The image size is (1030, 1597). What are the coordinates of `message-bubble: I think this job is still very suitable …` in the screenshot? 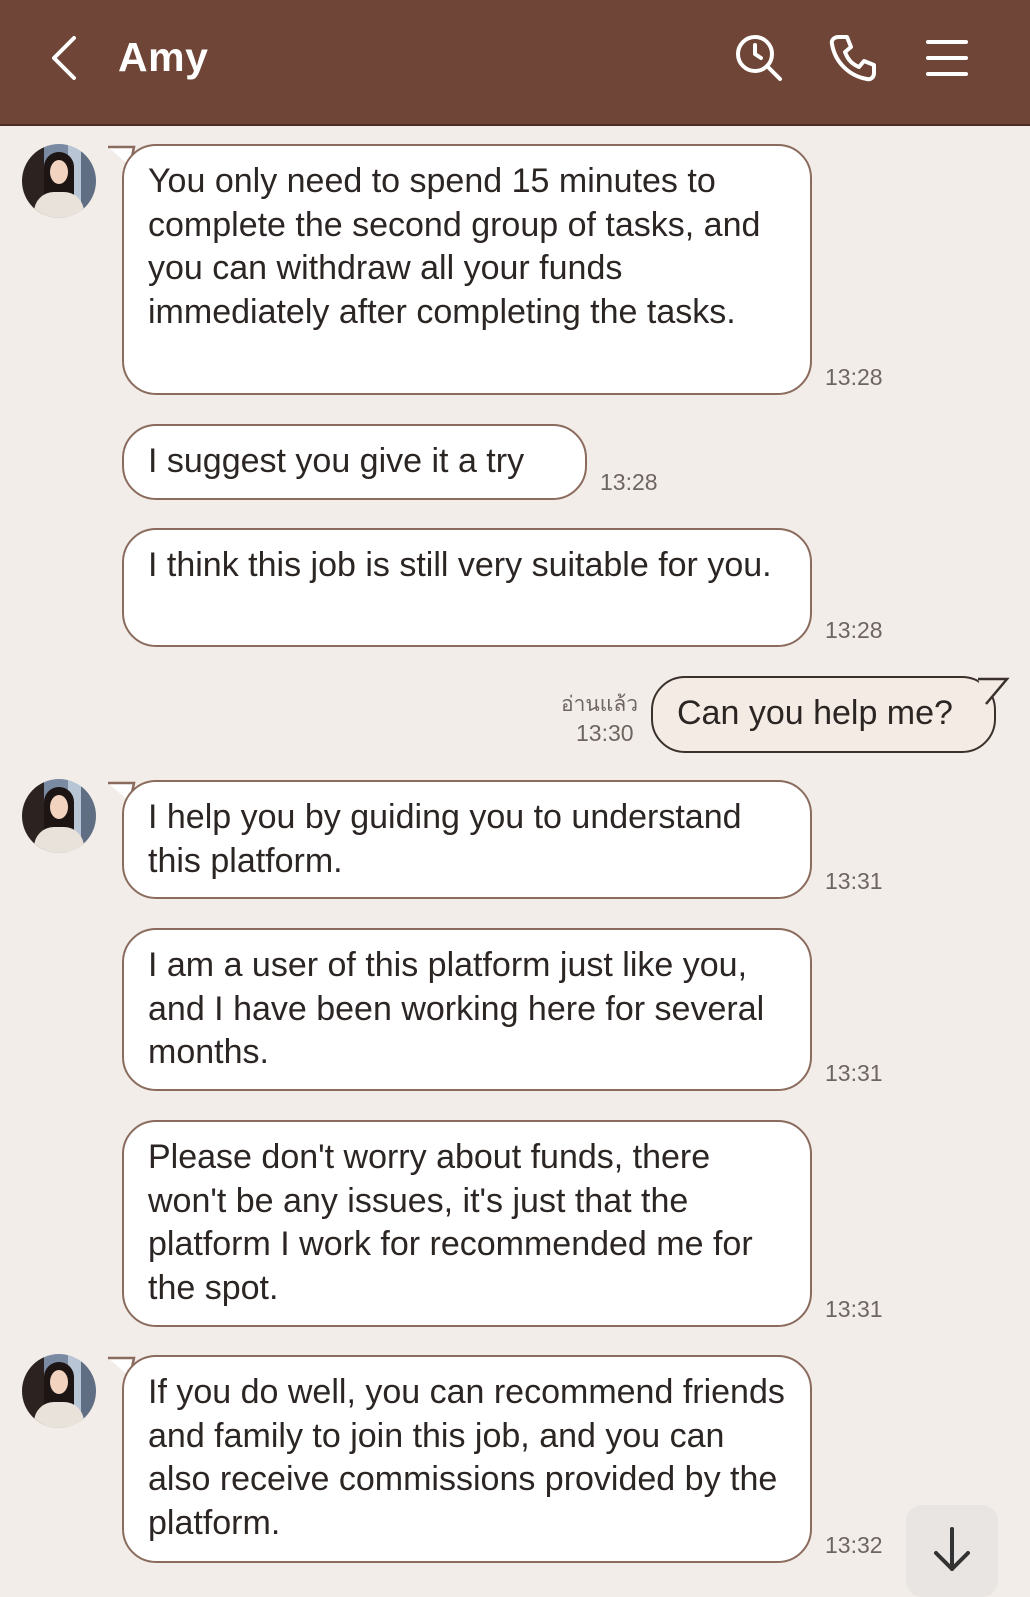 It's located at (467, 587).